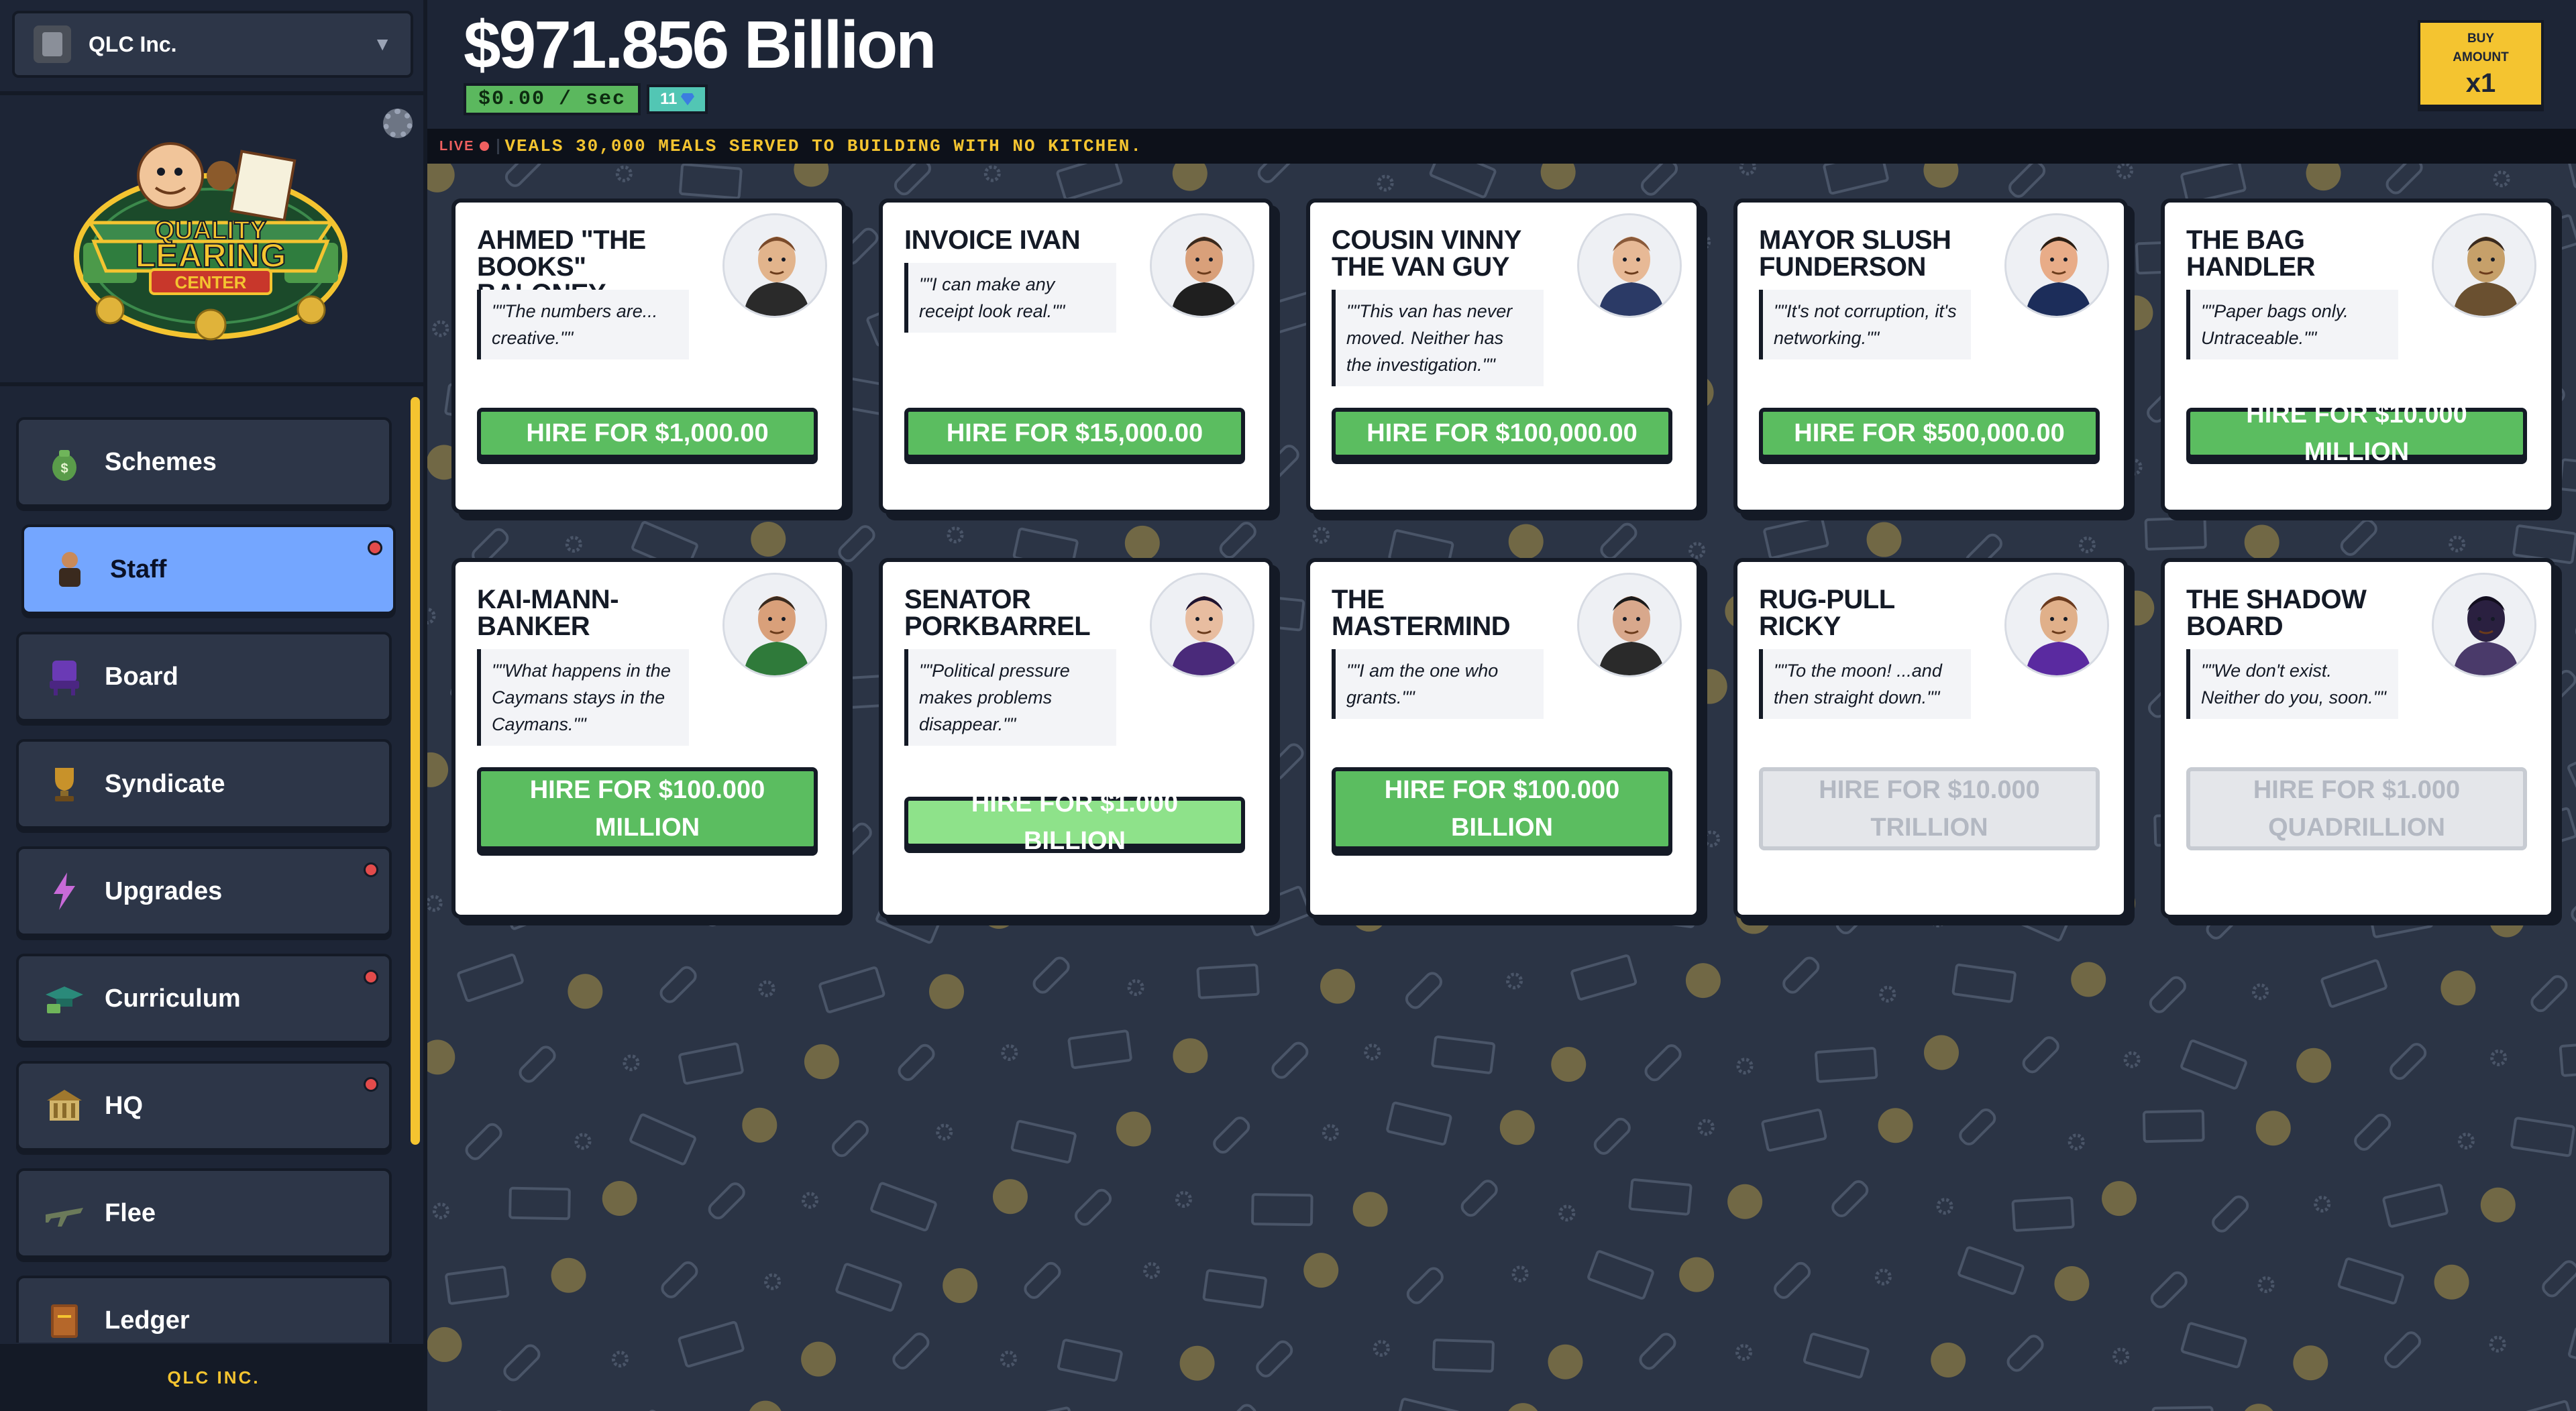 This screenshot has width=2576, height=1411. I want to click on senator-portrait, so click(1202, 625).